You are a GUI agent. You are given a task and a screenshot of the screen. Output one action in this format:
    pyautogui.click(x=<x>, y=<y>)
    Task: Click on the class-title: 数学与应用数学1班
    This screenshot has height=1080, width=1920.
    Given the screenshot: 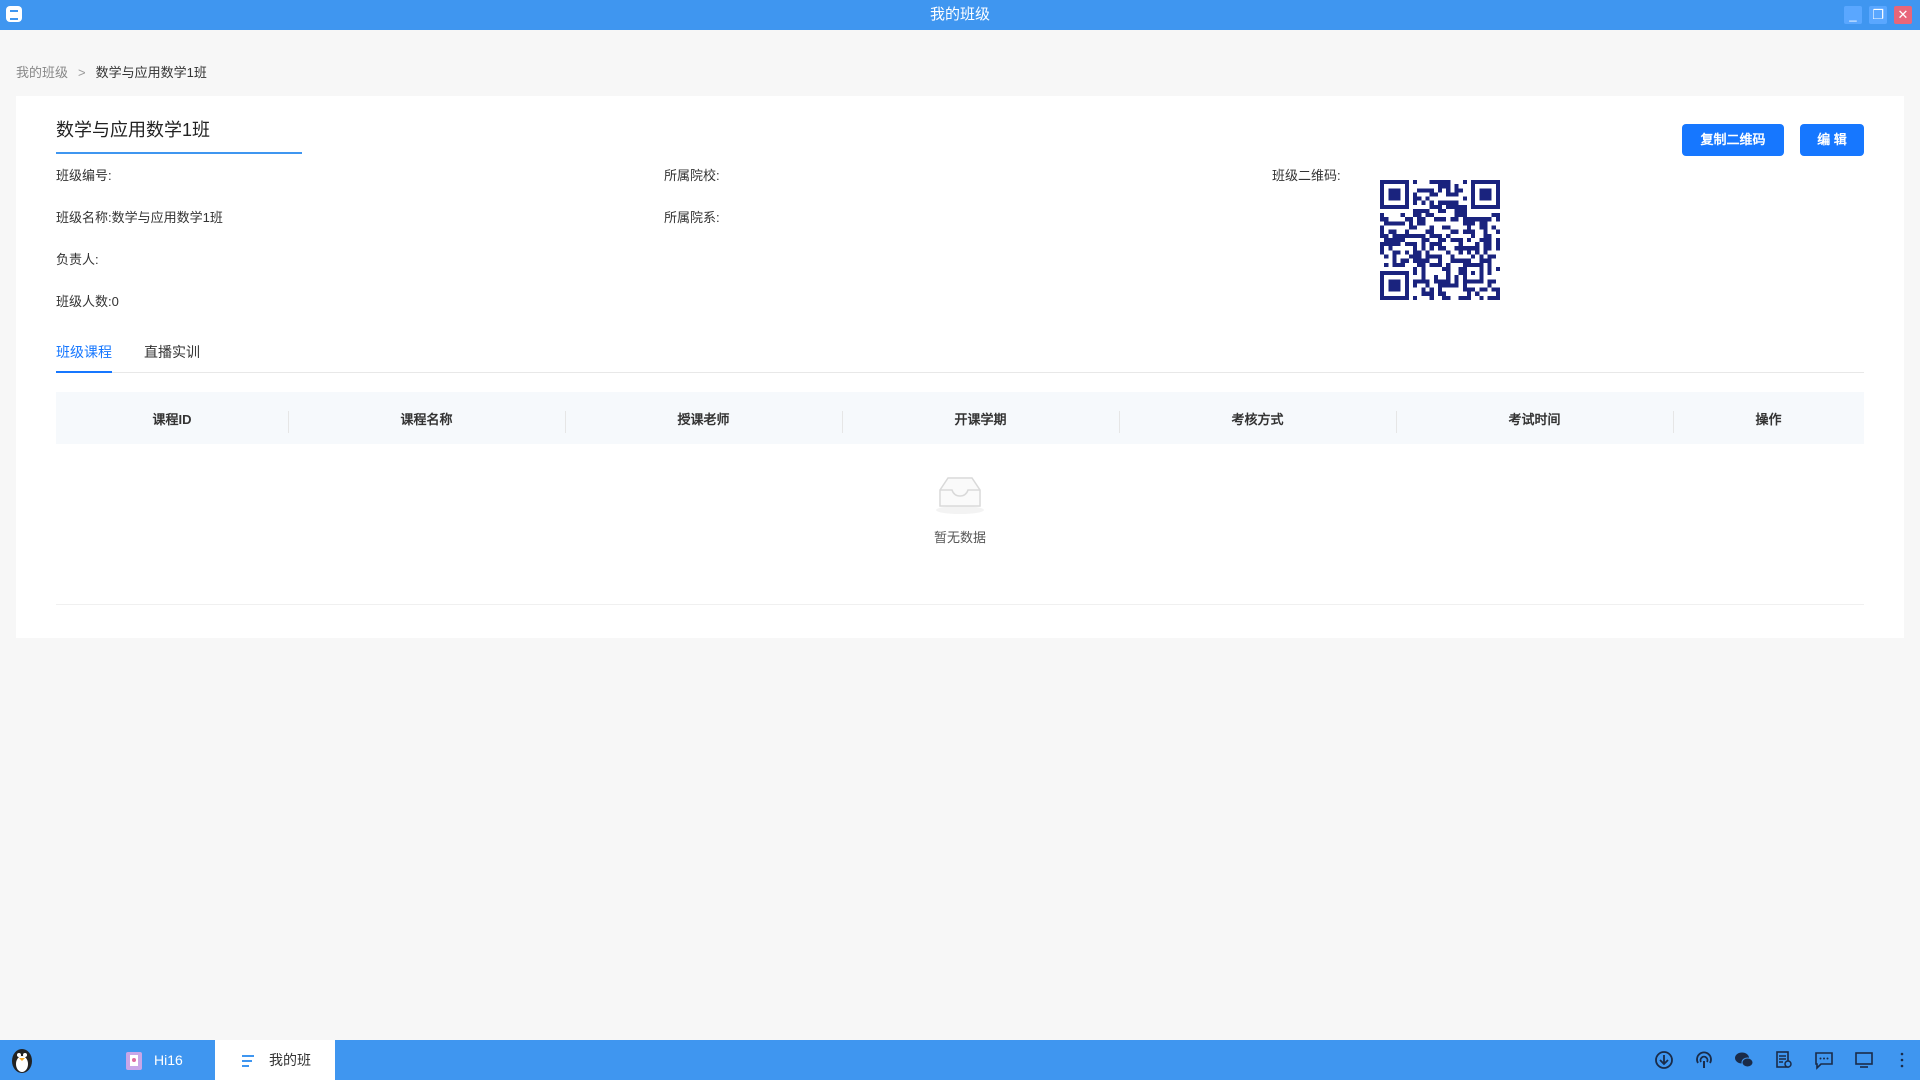 What is the action you would take?
    pyautogui.click(x=179, y=135)
    